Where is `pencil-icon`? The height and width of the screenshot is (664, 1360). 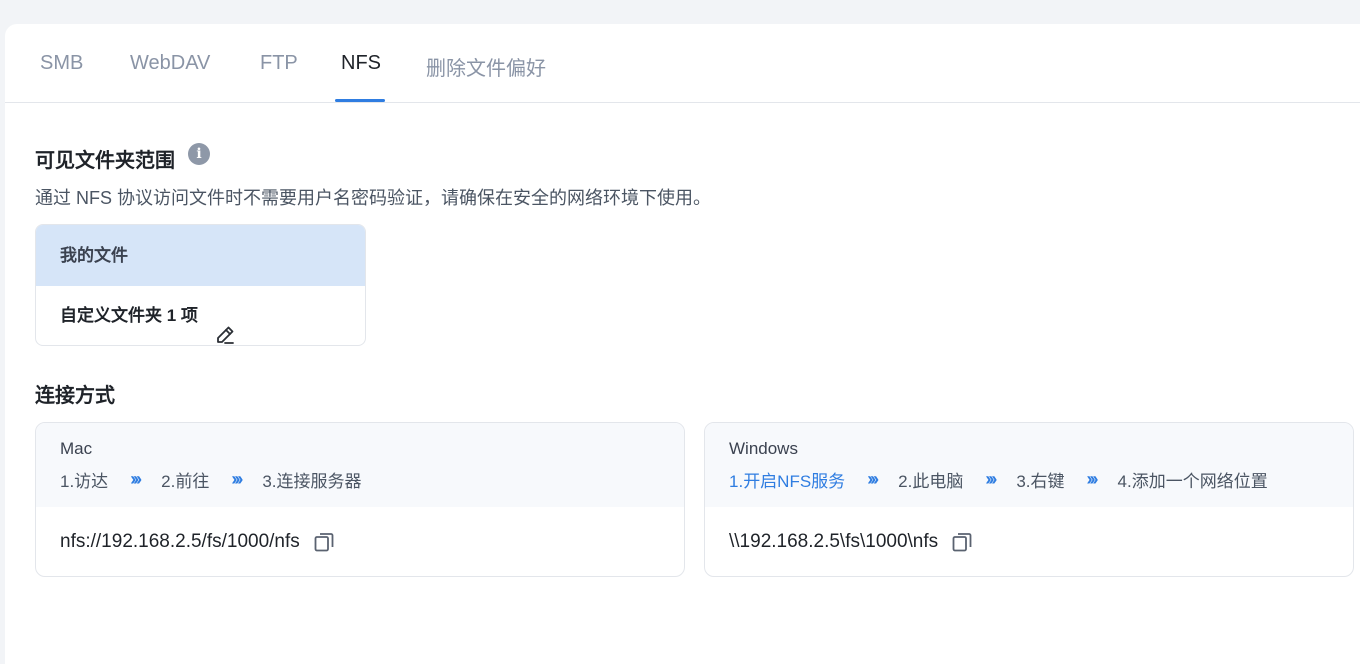 pencil-icon is located at coordinates (225, 324).